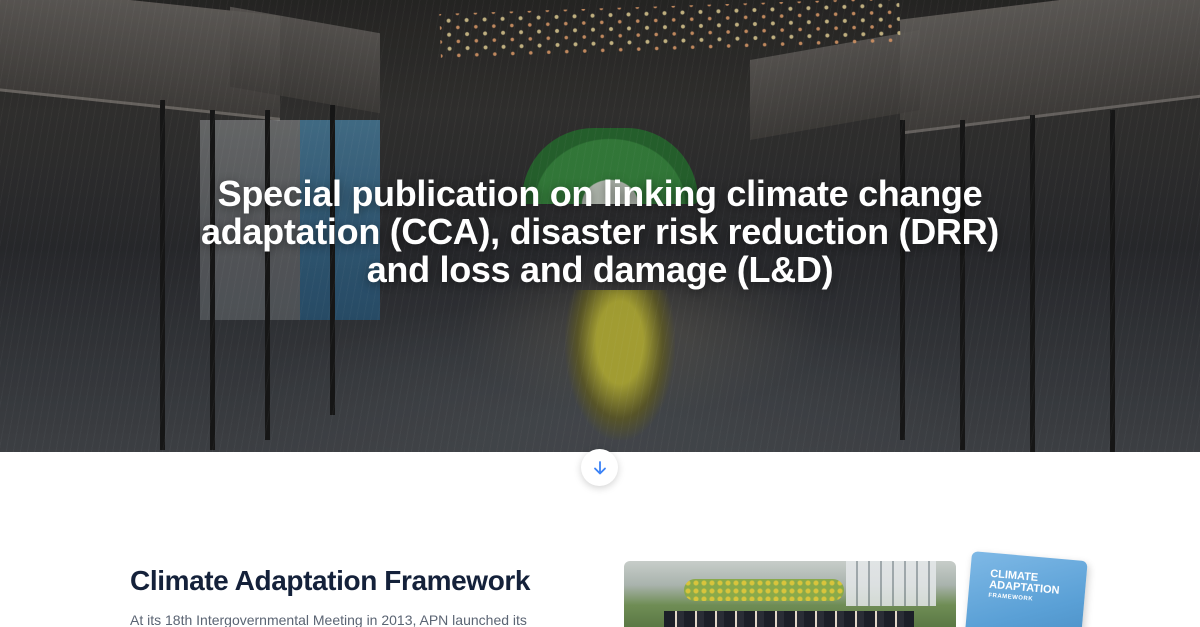  Describe the element at coordinates (1026, 589) in the screenshot. I see `publication-cover: CLIMATE ADAPTATION FRAMEWORK` at that location.